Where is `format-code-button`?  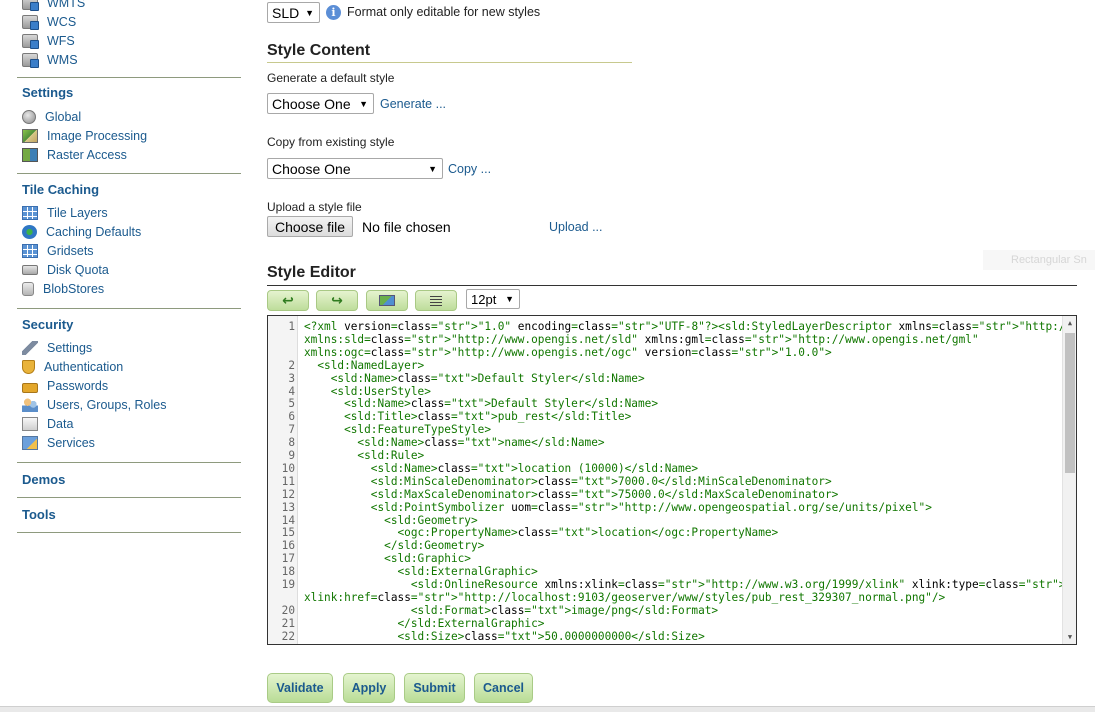
format-code-button is located at coordinates (436, 300).